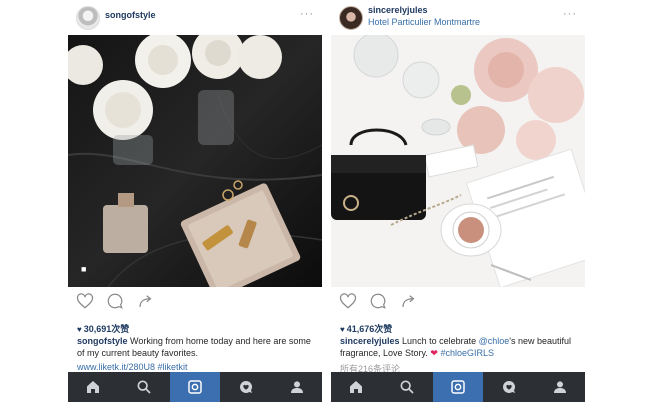 The height and width of the screenshot is (402, 650). Describe the element at coordinates (424, 22) in the screenshot. I see `post-location: Hotel Particulier Montmartre` at that location.